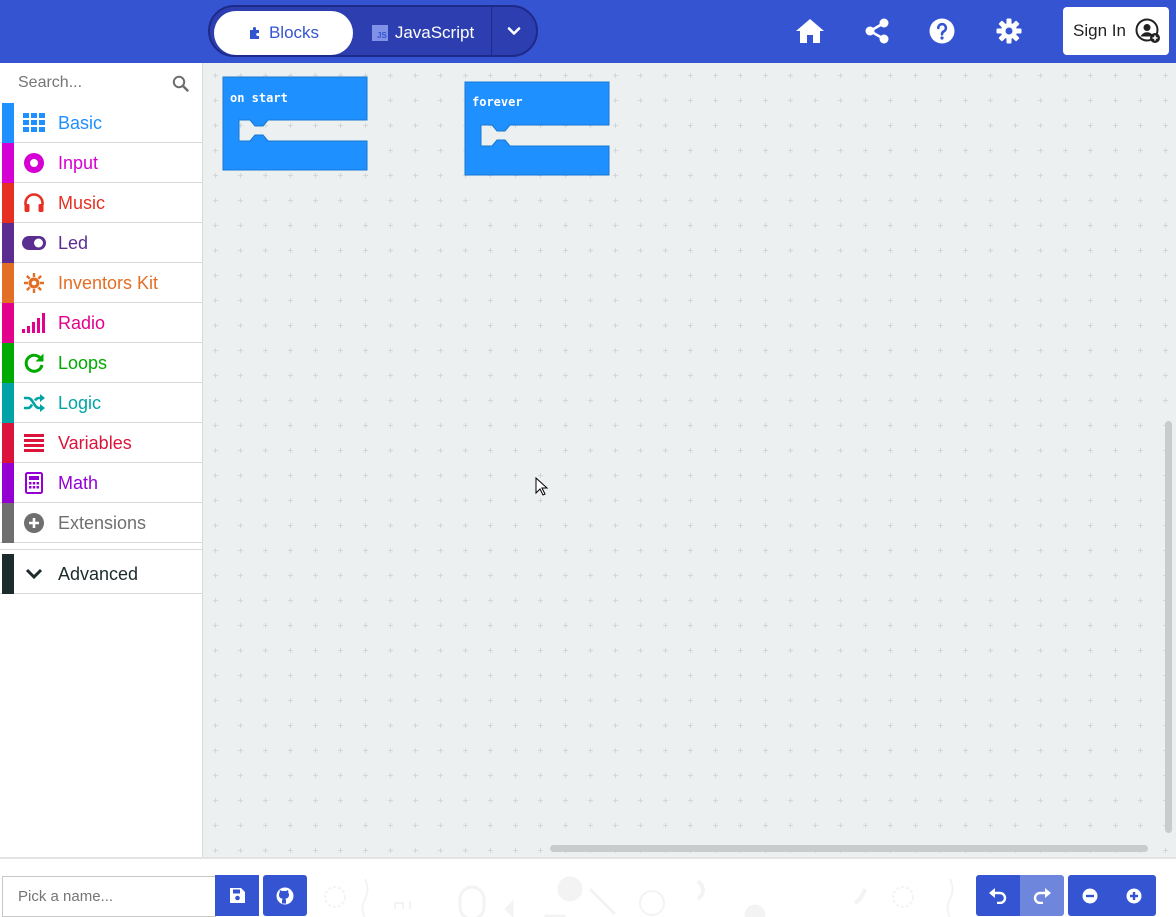 The height and width of the screenshot is (917, 1176). I want to click on search-icon, so click(180, 83).